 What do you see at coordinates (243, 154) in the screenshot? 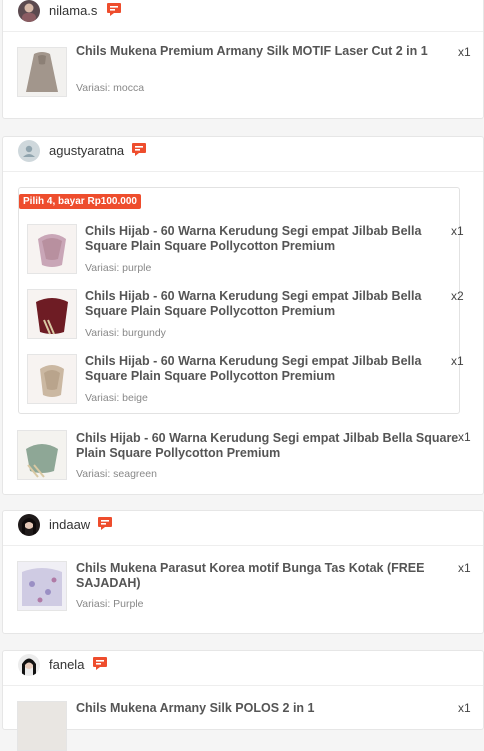
I see `order-card-header: agustyaratna` at bounding box center [243, 154].